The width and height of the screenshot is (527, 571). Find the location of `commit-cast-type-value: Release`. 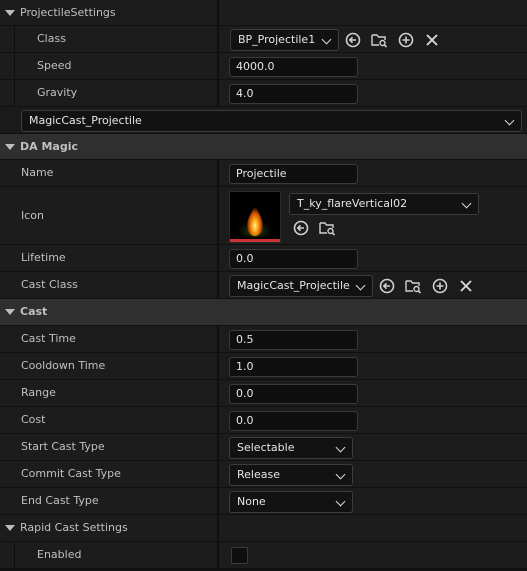

commit-cast-type-value: Release is located at coordinates (258, 474).